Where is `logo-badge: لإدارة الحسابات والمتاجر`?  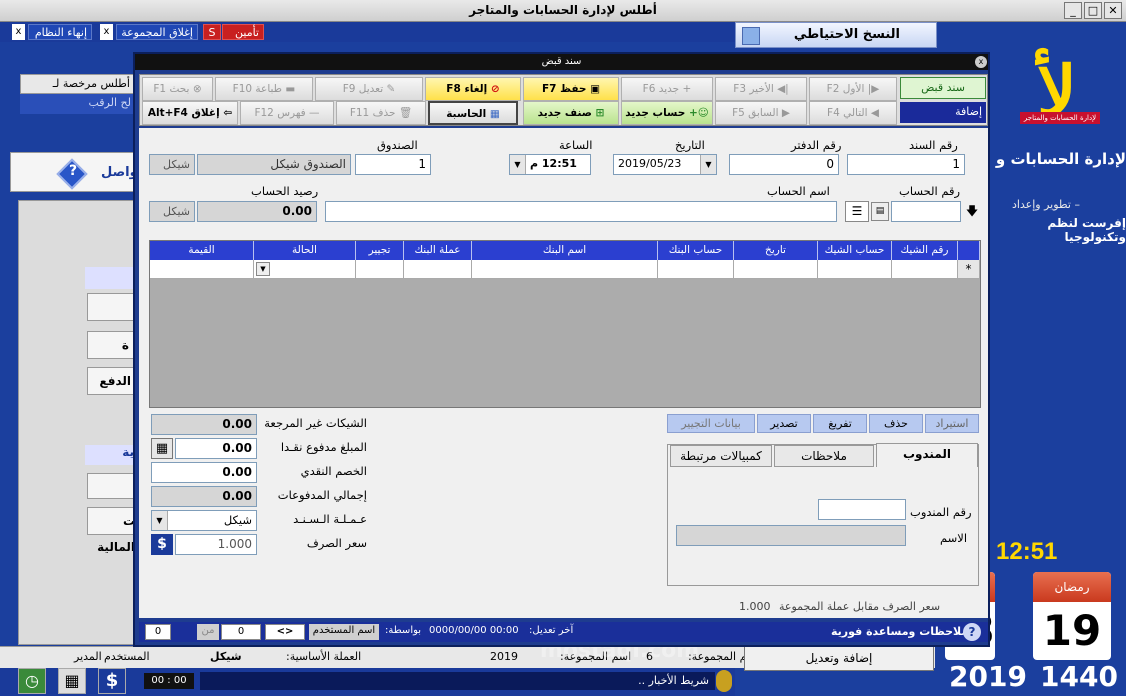
logo-badge: لإدارة الحسابات والمتاجر is located at coordinates (1060, 118).